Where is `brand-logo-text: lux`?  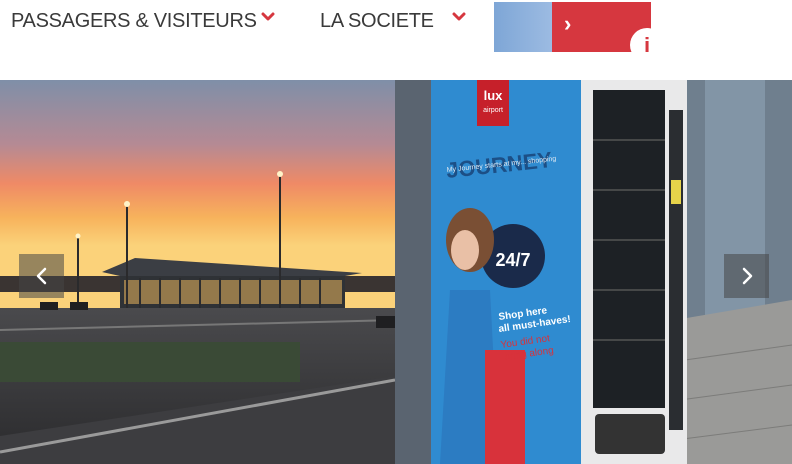 brand-logo-text: lux is located at coordinates (494, 95).